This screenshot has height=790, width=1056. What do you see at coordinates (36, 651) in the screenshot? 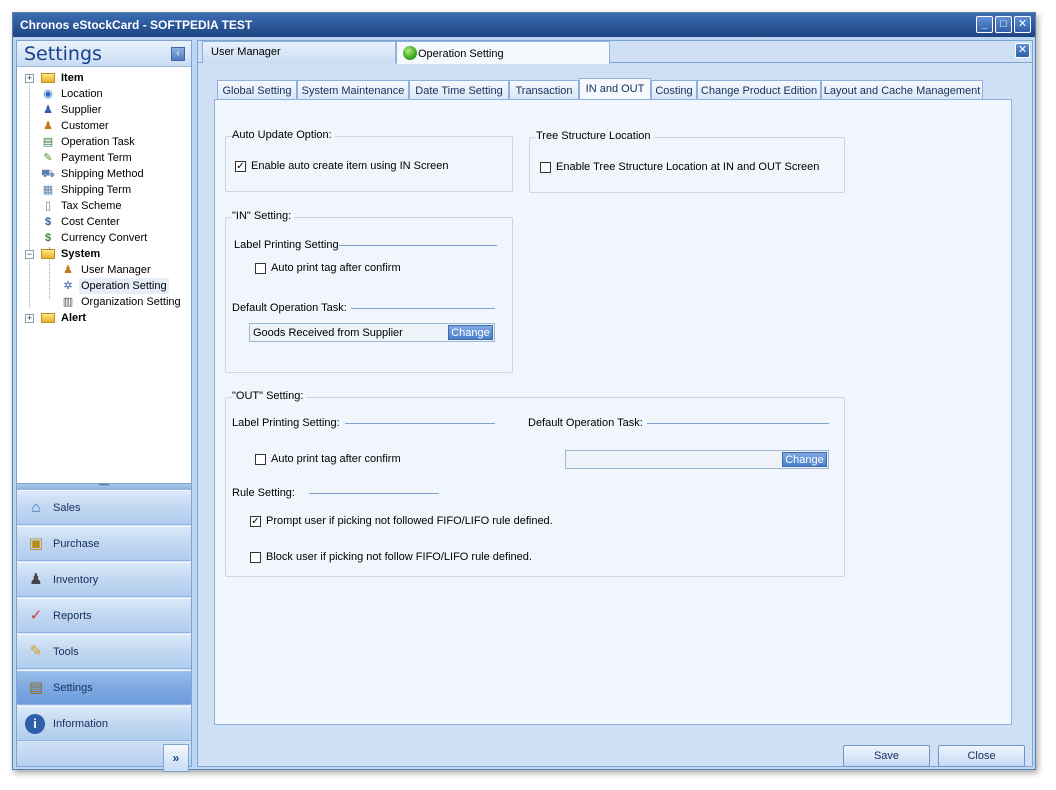
I see `tools-icon: ✎` at bounding box center [36, 651].